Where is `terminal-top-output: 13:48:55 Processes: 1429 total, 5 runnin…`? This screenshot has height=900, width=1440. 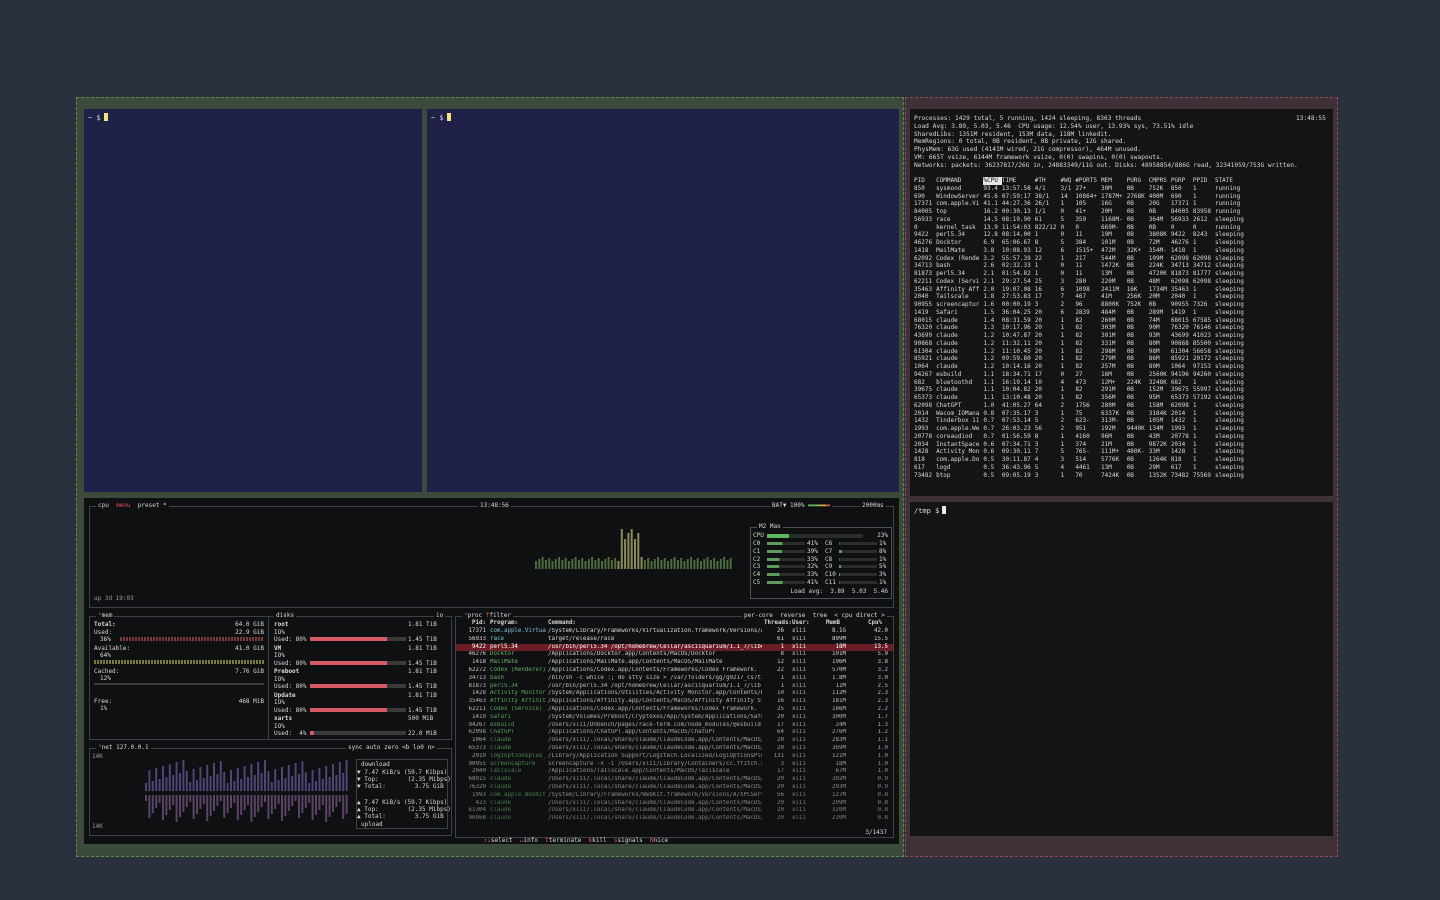
terminal-top-output: 13:48:55 Processes: 1429 total, 5 runnin… is located at coordinates (1121, 302).